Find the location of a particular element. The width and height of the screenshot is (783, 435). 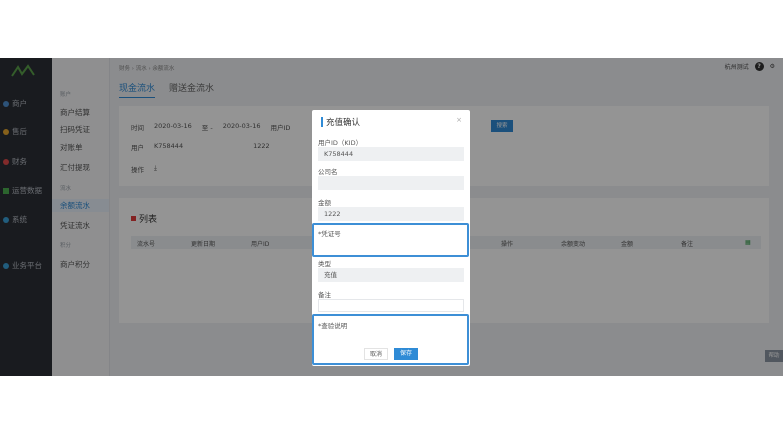

dialog-title-text: 充值确认 is located at coordinates (343, 123).